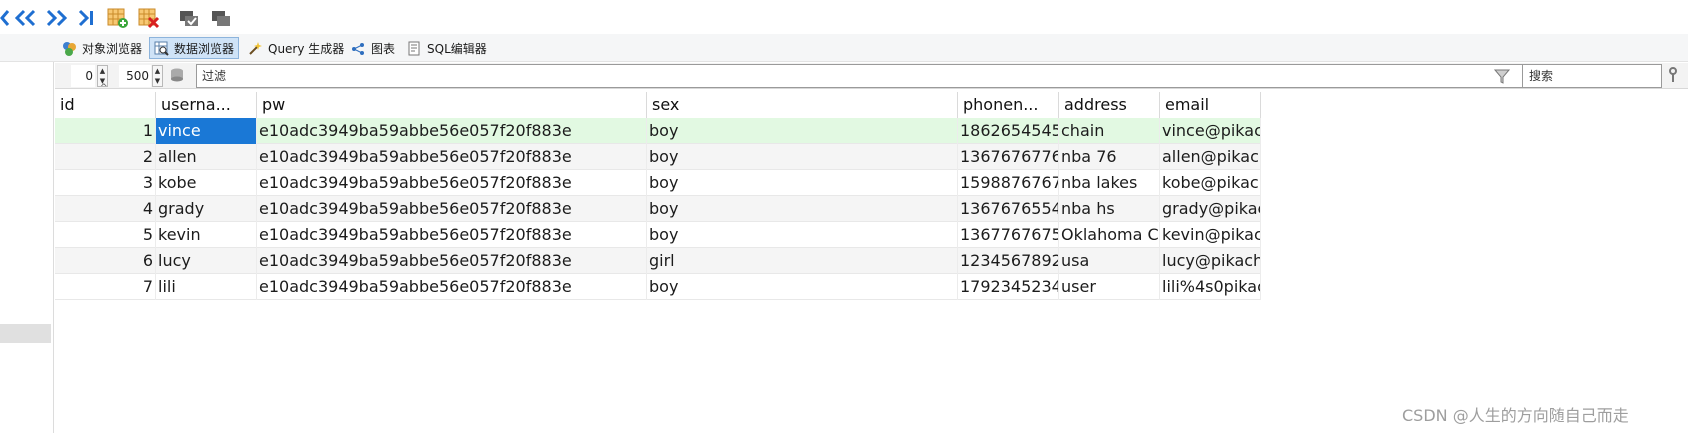 Image resolution: width=1688 pixels, height=433 pixels. Describe the element at coordinates (1109, 105) in the screenshot. I see `column-header-address: address` at that location.